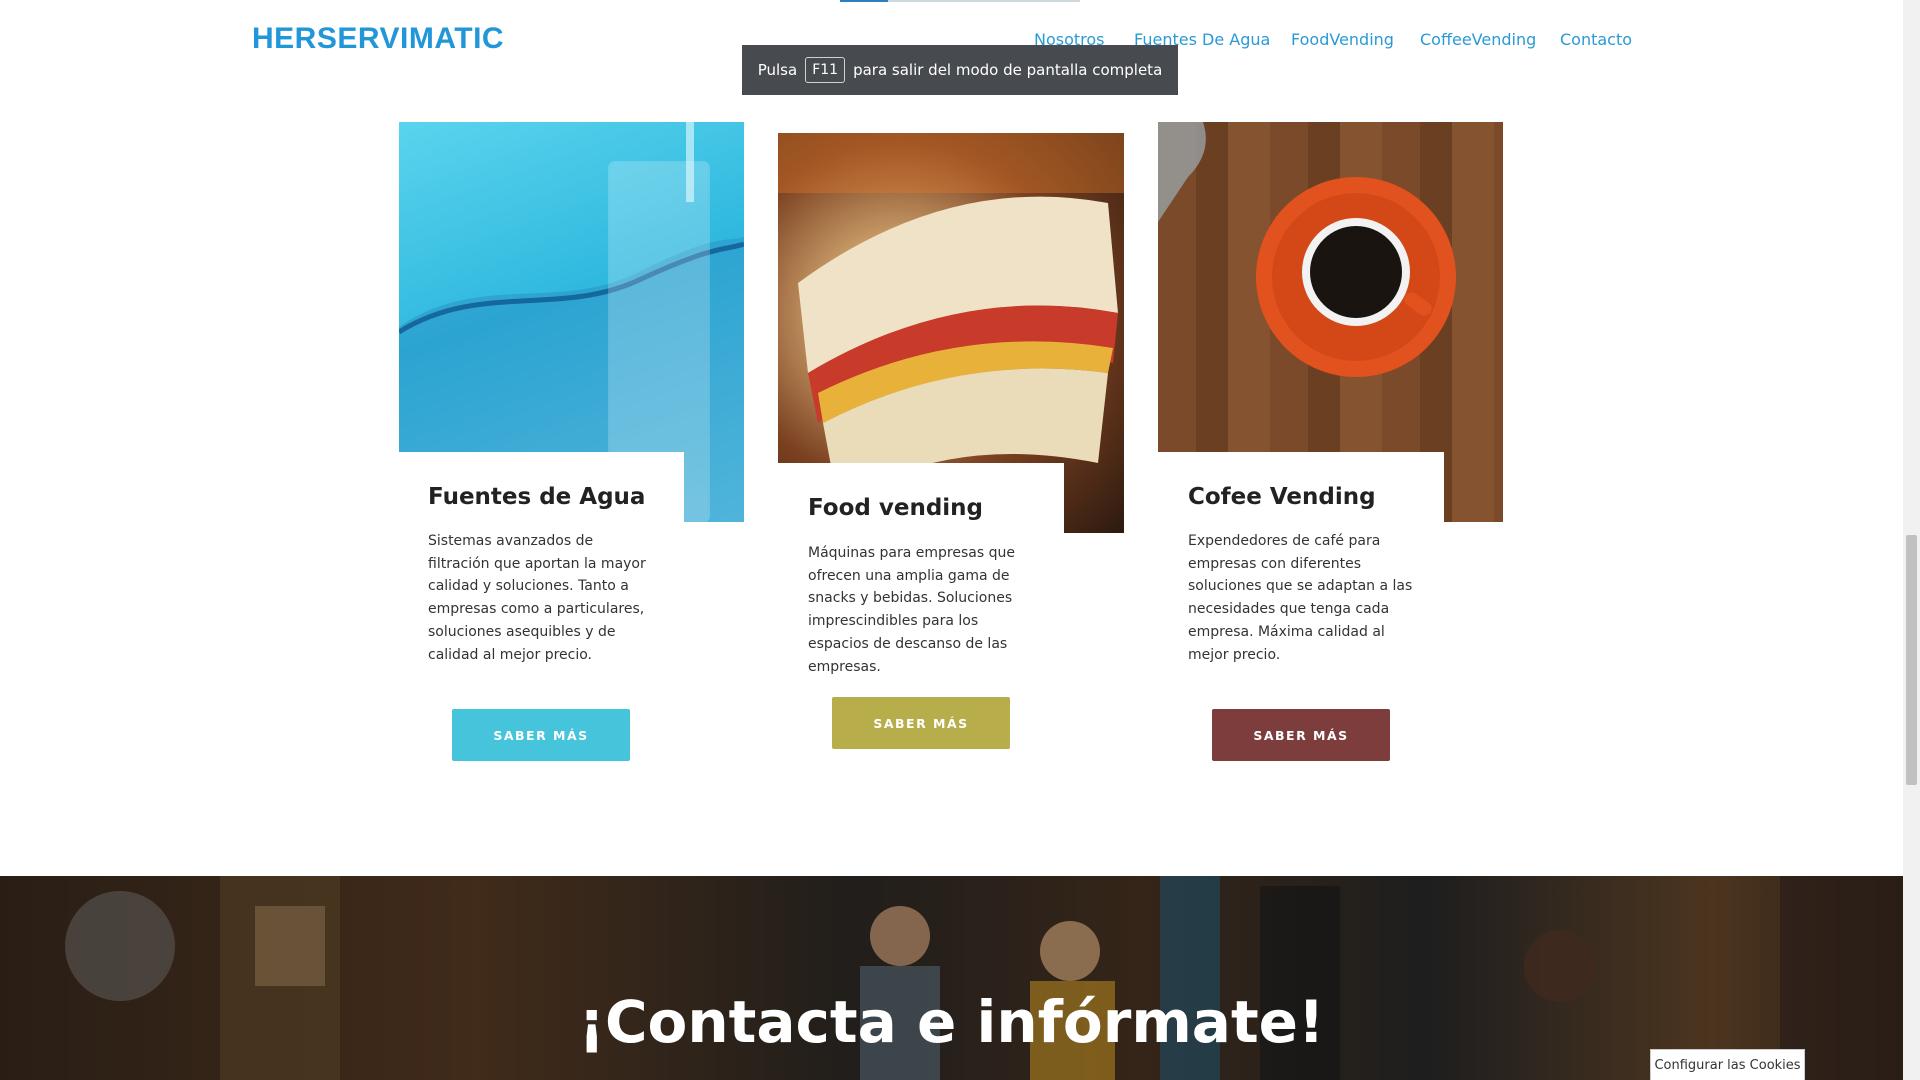 This screenshot has width=1920, height=1080. I want to click on nav-contacto: Contacto, so click(1596, 39).